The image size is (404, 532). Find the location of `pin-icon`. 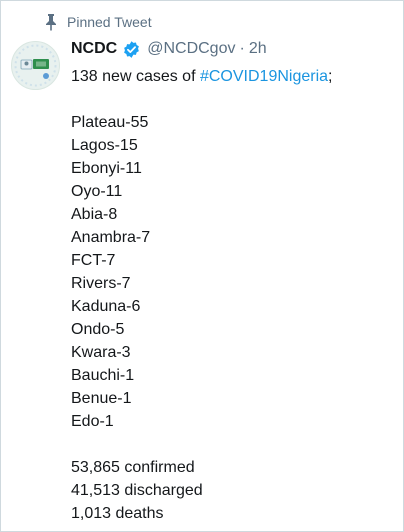

pin-icon is located at coordinates (51, 22).